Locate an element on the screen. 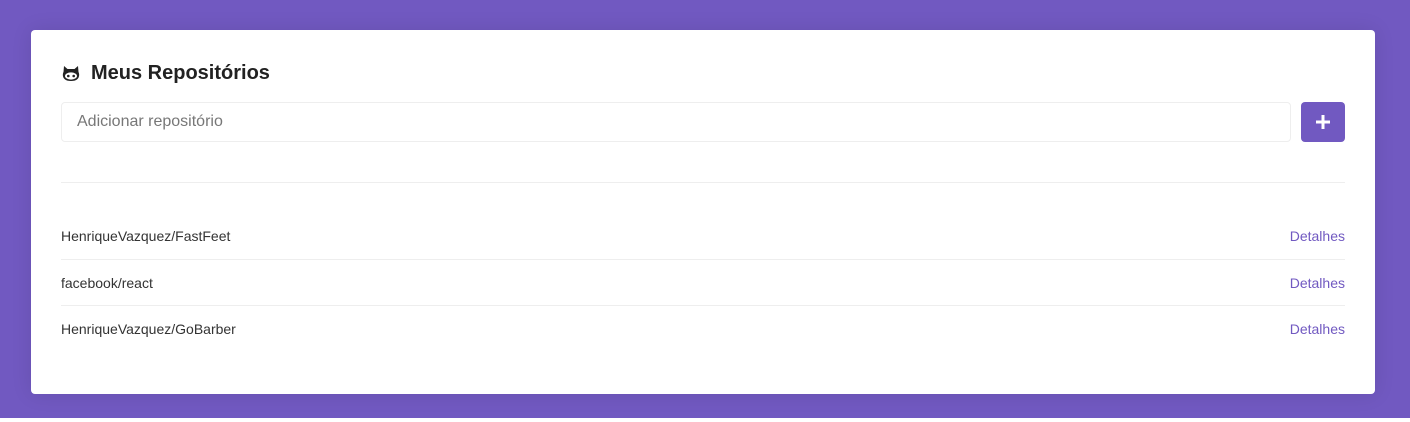 The height and width of the screenshot is (422, 1410). github-icon is located at coordinates (71, 73).